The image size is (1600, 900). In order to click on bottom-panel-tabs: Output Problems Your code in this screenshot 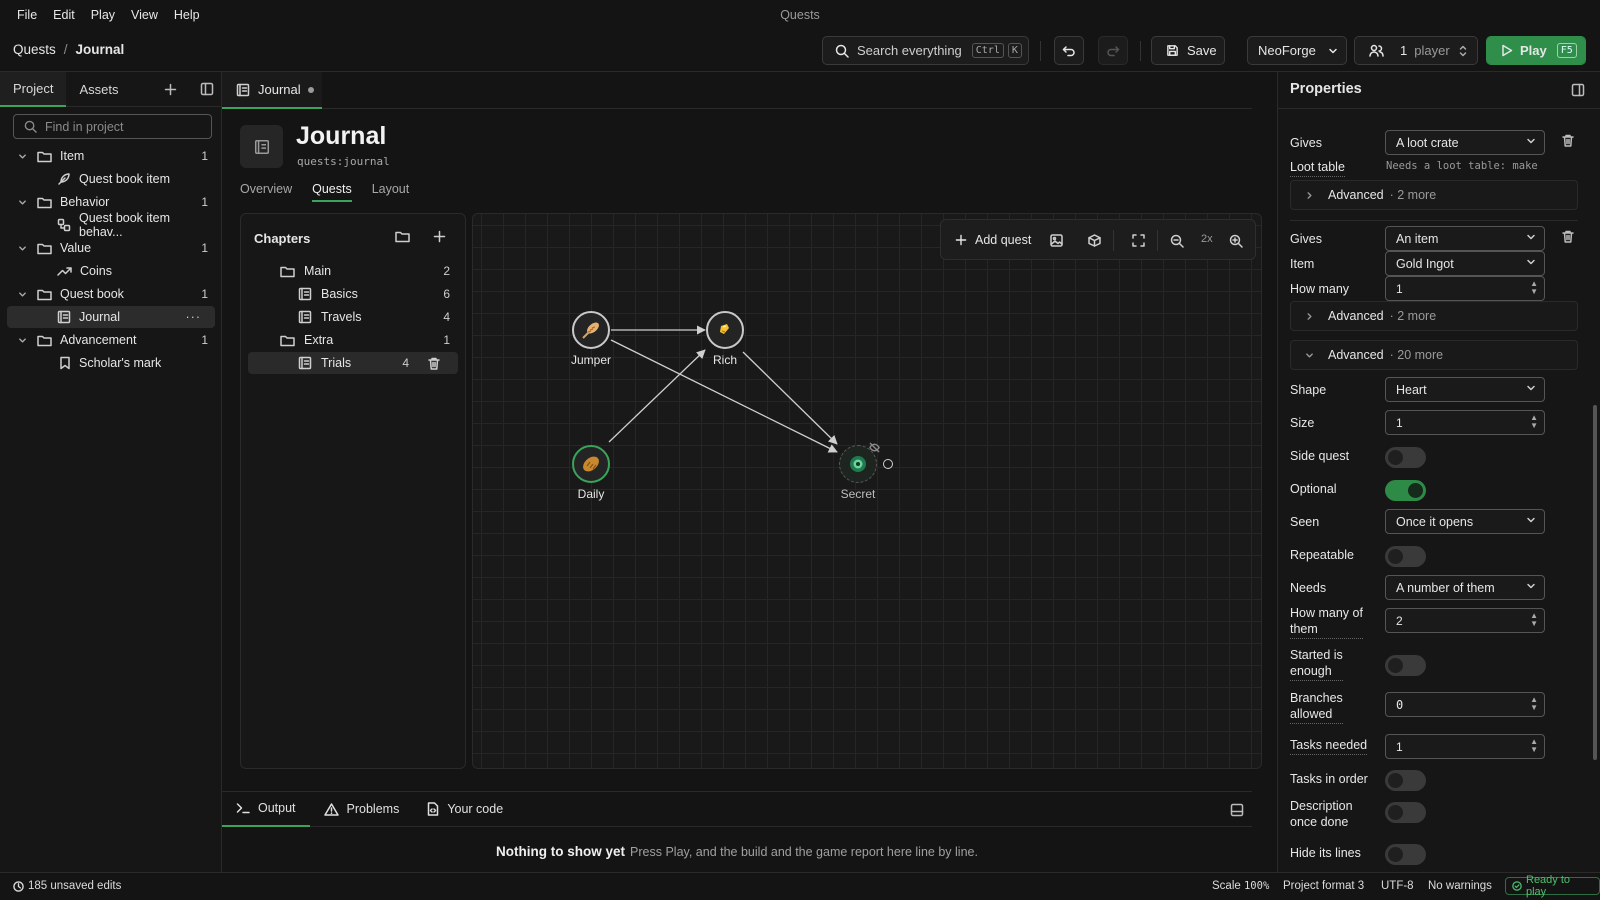, I will do `click(737, 809)`.